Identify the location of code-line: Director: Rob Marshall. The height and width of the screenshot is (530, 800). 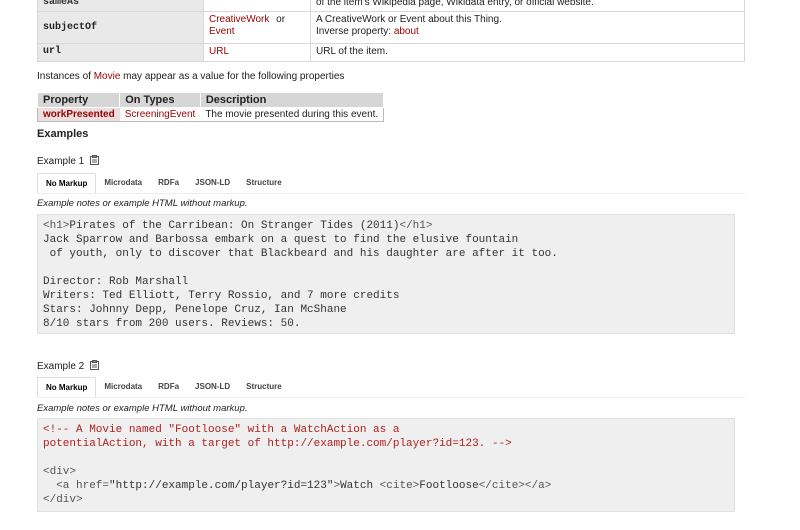
(116, 282).